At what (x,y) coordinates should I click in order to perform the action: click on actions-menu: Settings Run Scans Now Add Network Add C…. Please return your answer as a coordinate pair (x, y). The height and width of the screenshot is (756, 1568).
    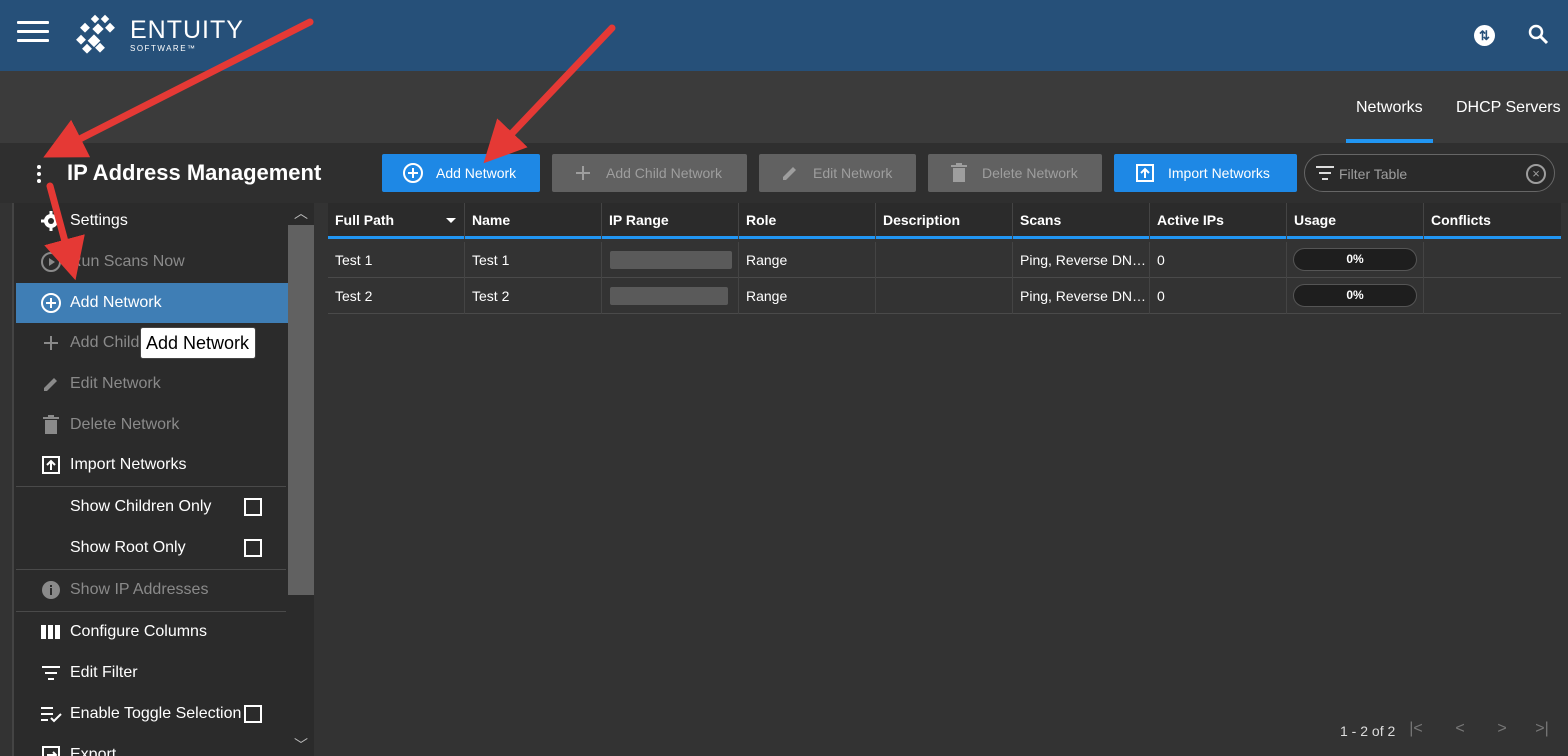
    Looking at the image, I should click on (163, 479).